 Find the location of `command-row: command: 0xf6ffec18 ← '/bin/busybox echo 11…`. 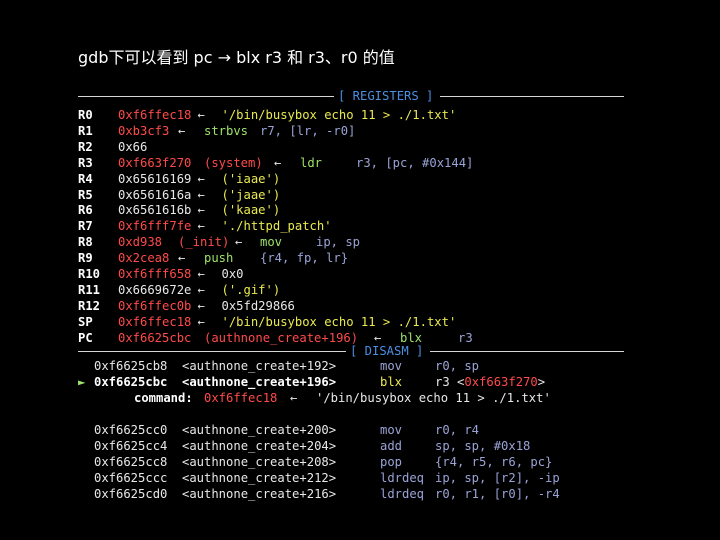

command-row: command: 0xf6ffec18 ← '/bin/busybox echo 11… is located at coordinates (351, 398).